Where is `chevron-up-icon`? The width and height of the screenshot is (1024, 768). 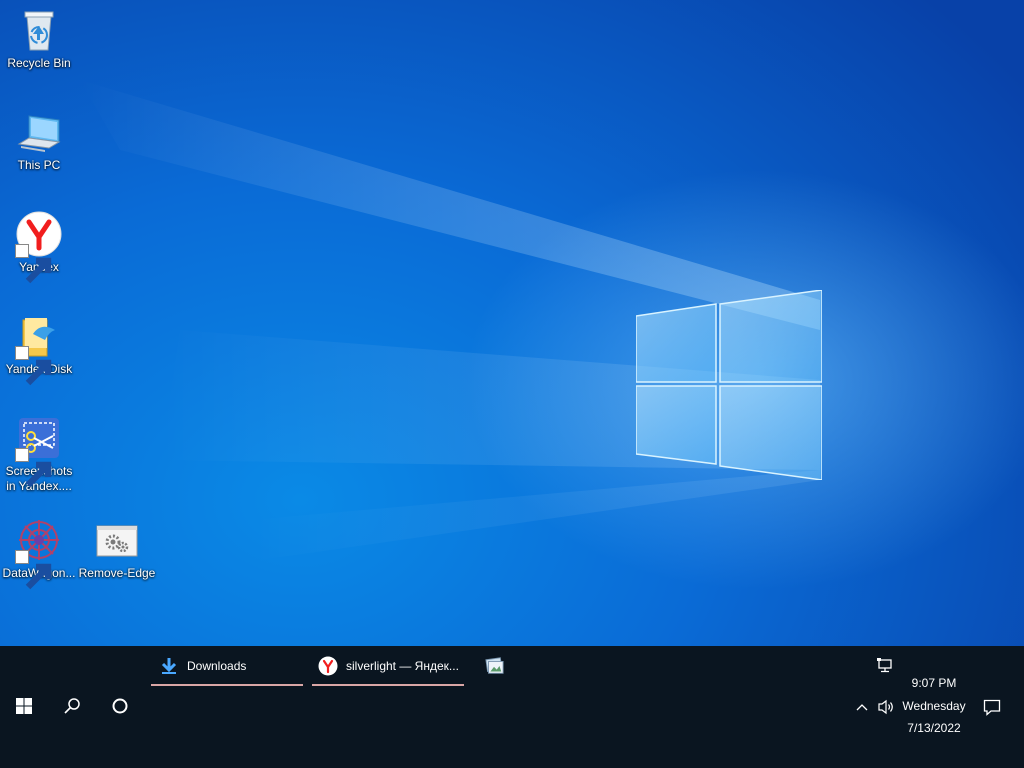 chevron-up-icon is located at coordinates (862, 707).